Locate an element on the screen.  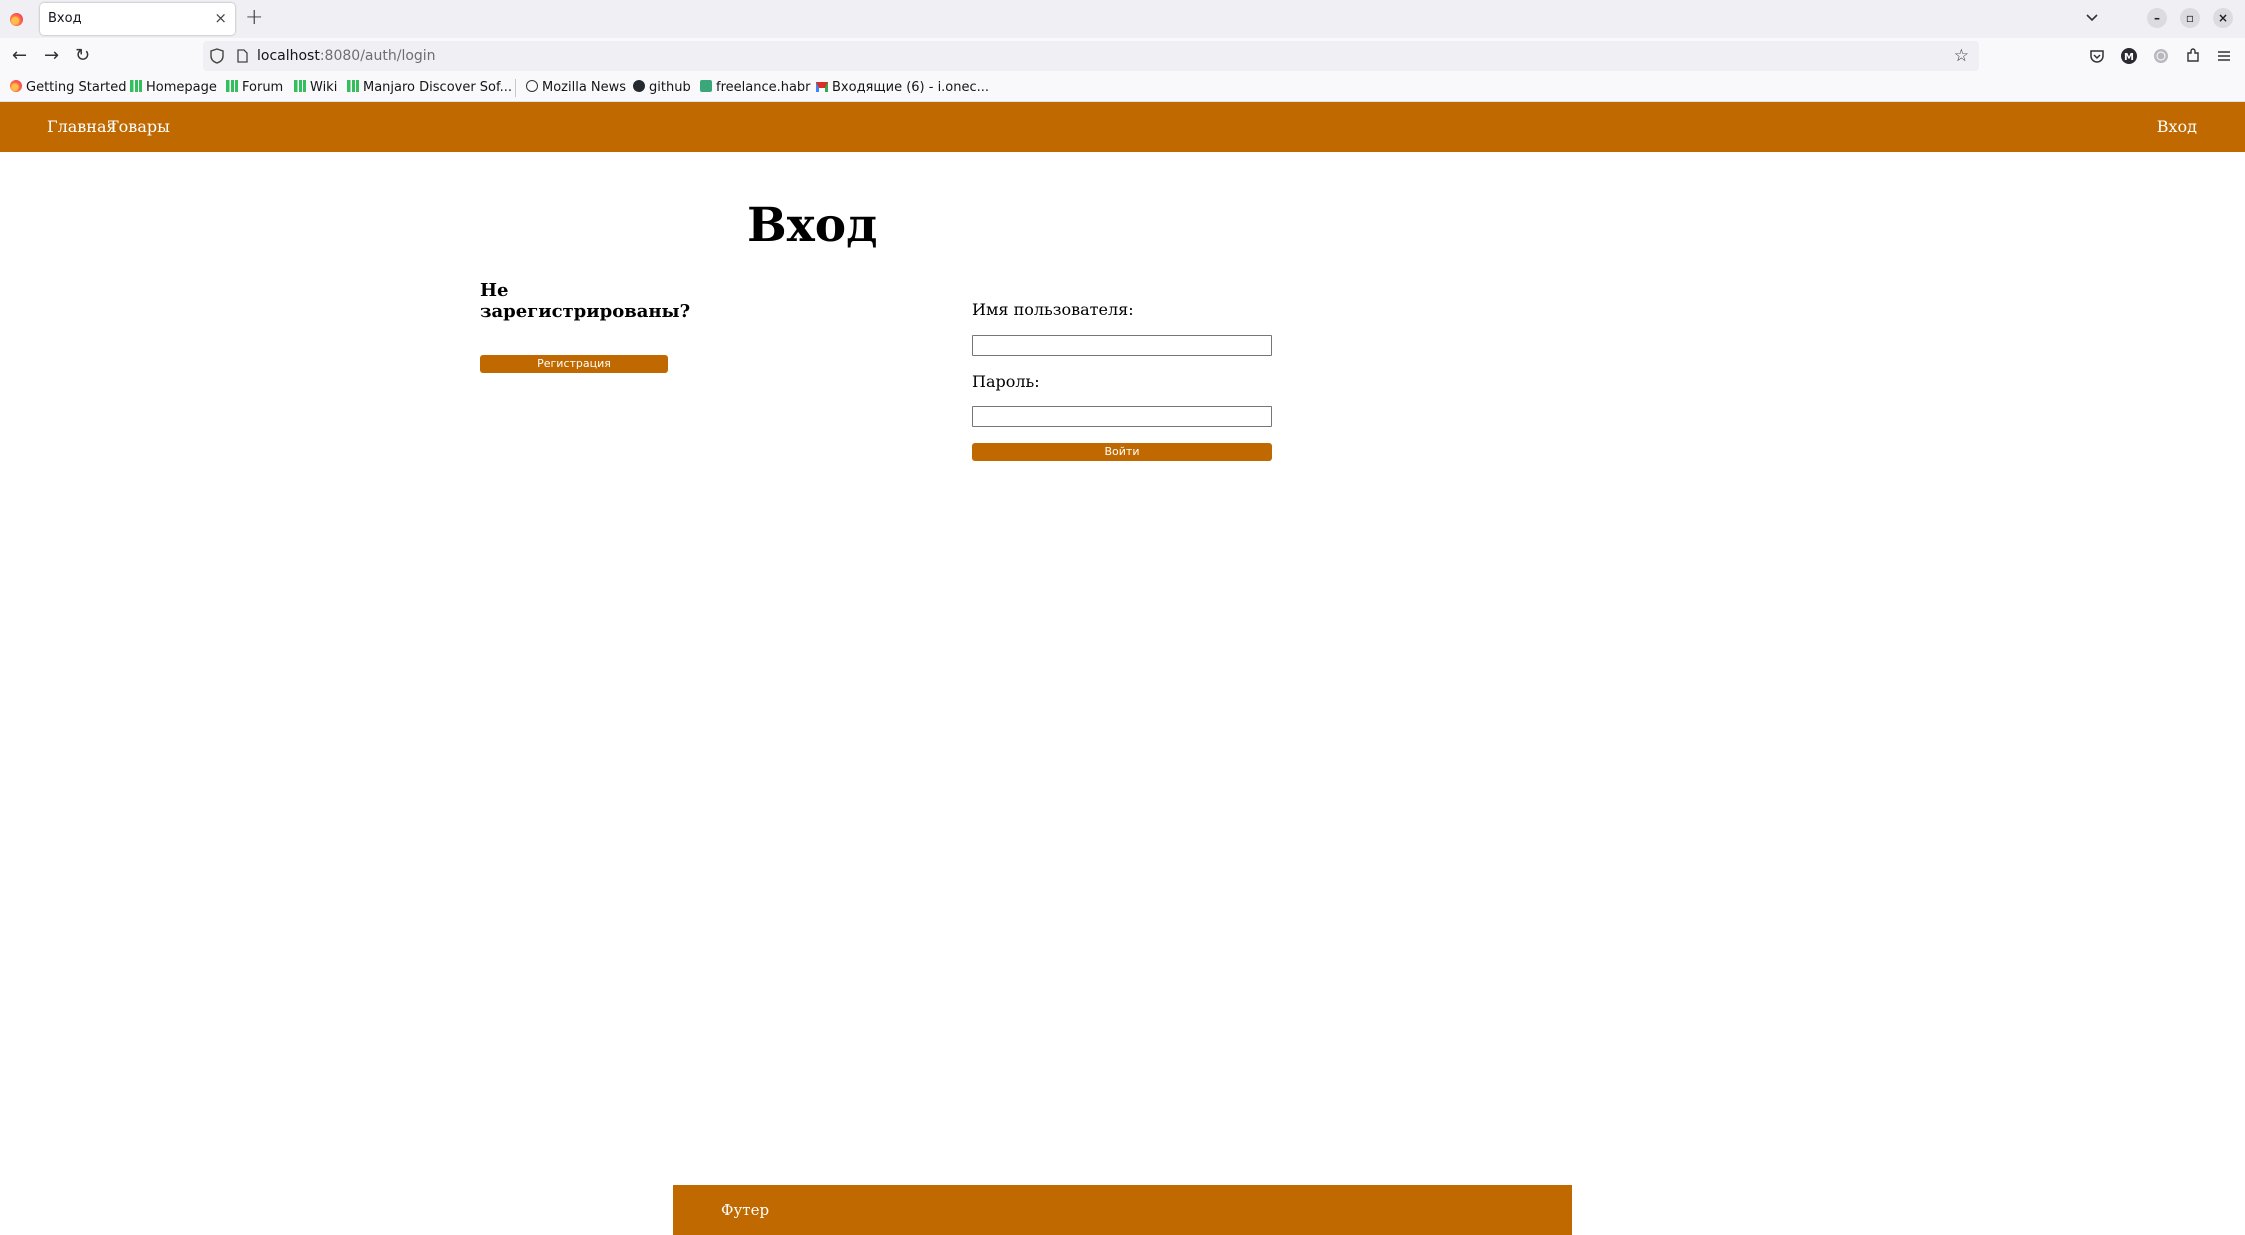
nav-link-products: Товары is located at coordinates (139, 126).